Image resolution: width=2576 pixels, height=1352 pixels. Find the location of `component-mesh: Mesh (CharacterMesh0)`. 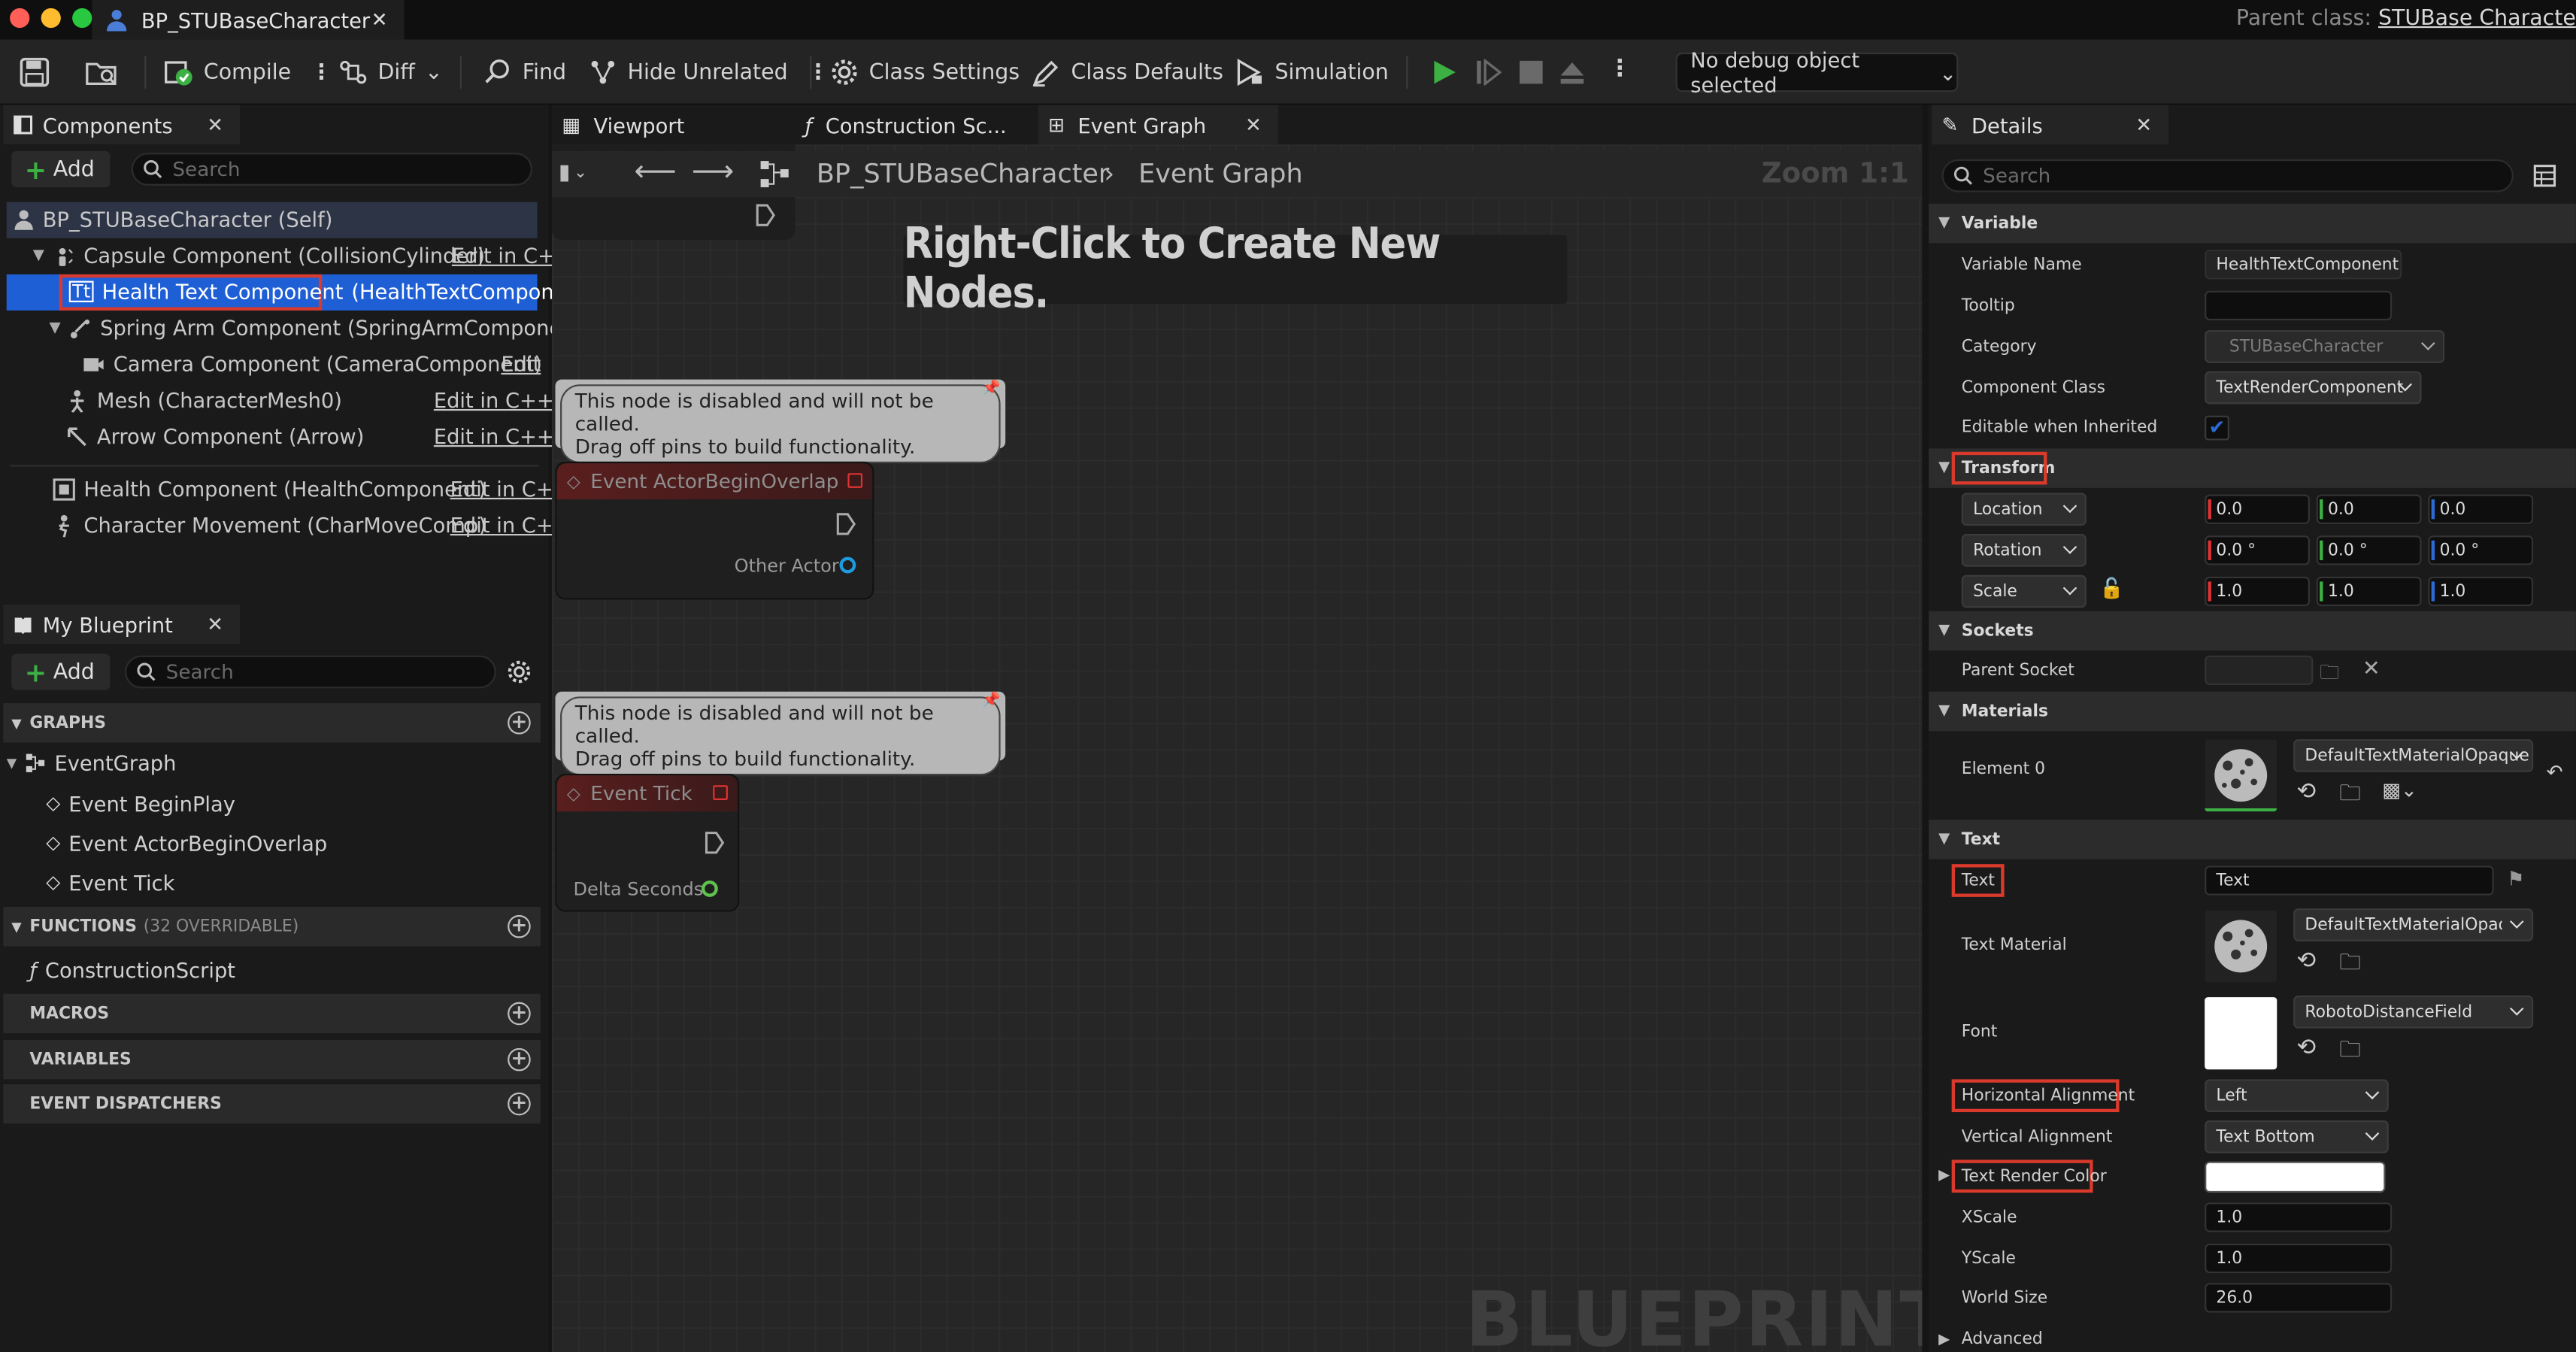

component-mesh: Mesh (CharacterMesh0) is located at coordinates (203, 400).